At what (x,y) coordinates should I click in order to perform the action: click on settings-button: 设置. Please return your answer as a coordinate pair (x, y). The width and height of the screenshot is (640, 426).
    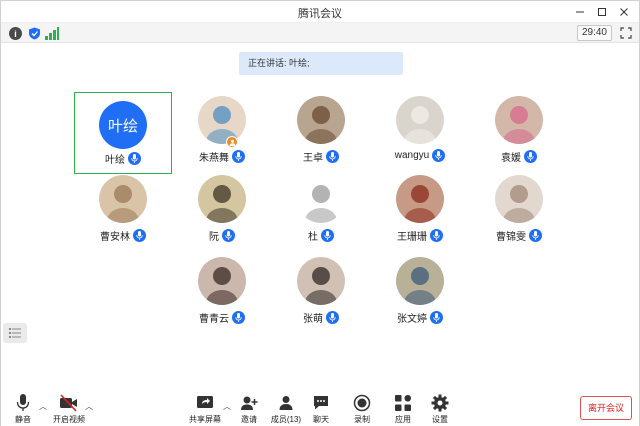
    Looking at the image, I should click on (440, 409).